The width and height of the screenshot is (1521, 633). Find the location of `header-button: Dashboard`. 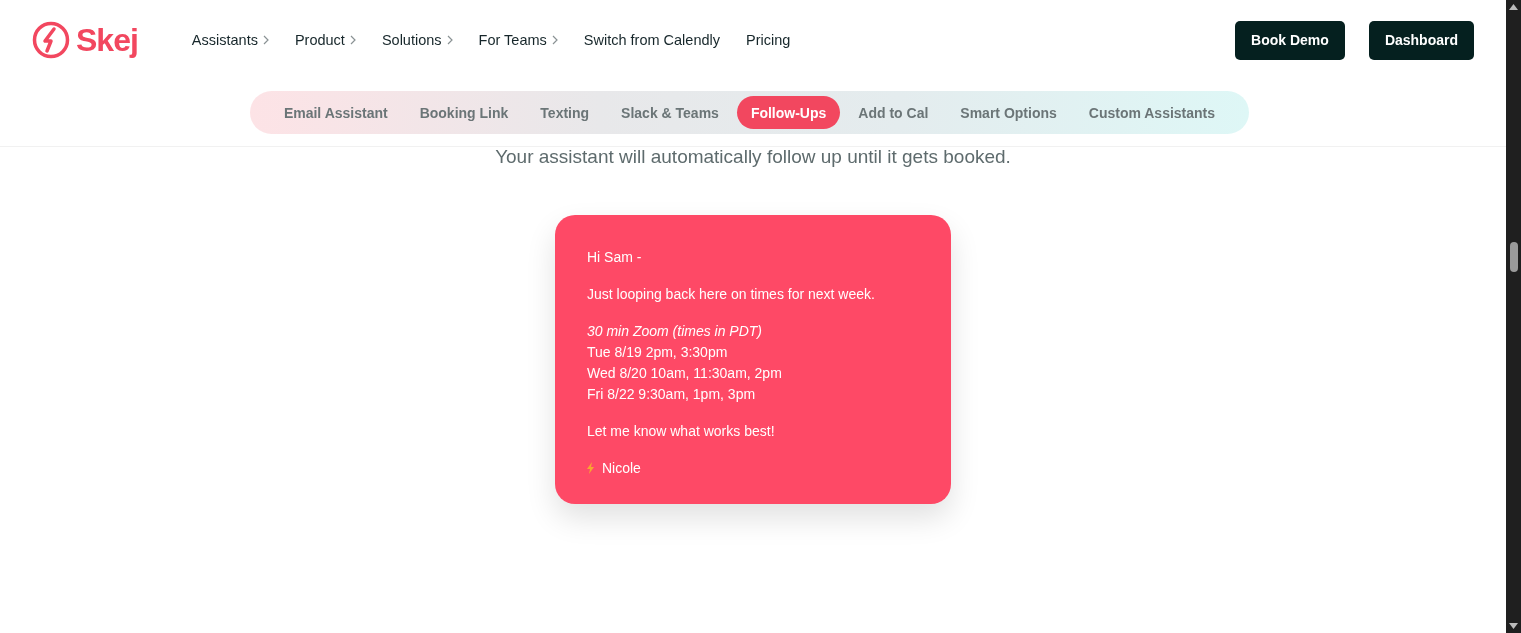

header-button: Dashboard is located at coordinates (1421, 40).